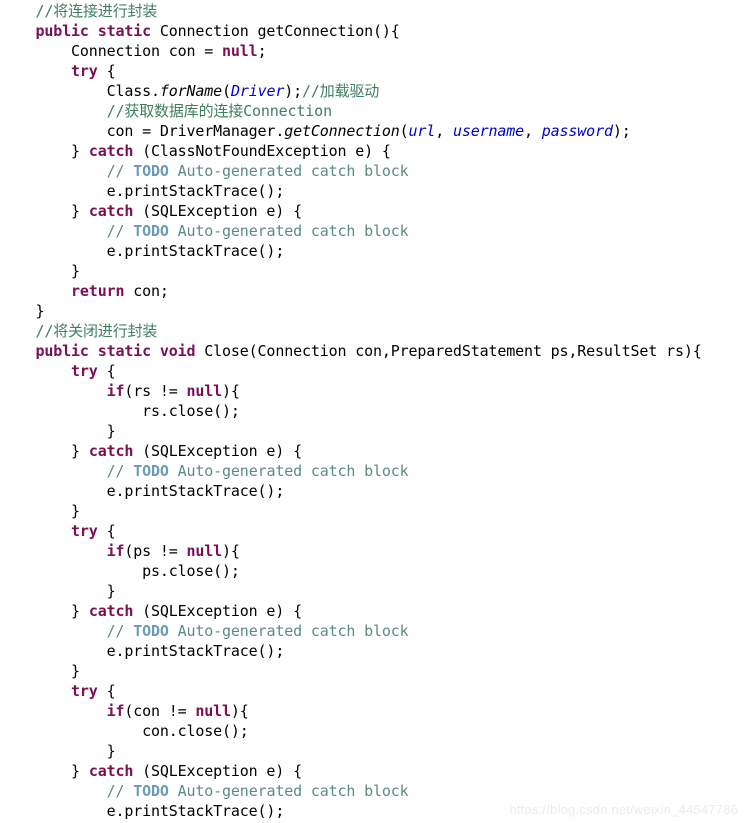 The height and width of the screenshot is (823, 744). I want to click on code-line: } catch (ClassNotFoundException e) {, so click(372, 151).